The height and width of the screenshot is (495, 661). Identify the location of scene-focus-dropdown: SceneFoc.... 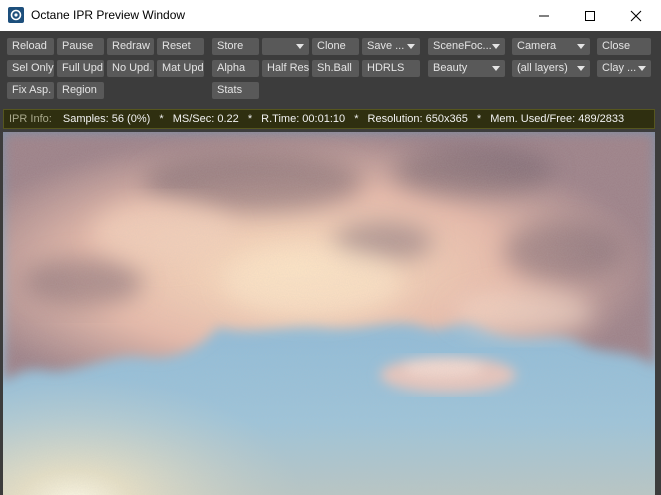
(466, 46).